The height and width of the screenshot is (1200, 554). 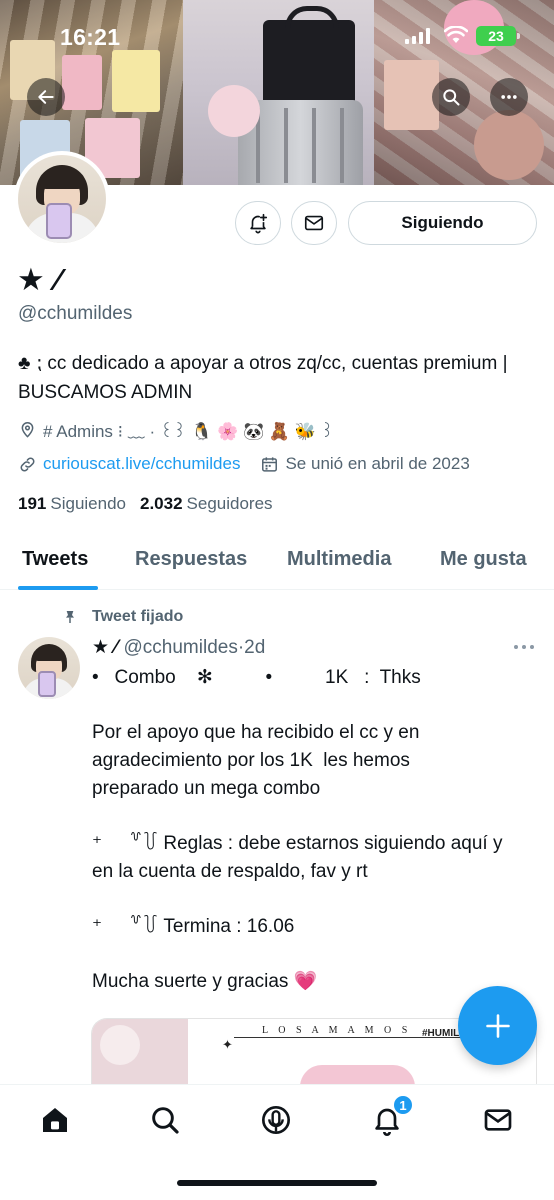 What do you see at coordinates (161, 503) in the screenshot?
I see `followers-count: 2.032` at bounding box center [161, 503].